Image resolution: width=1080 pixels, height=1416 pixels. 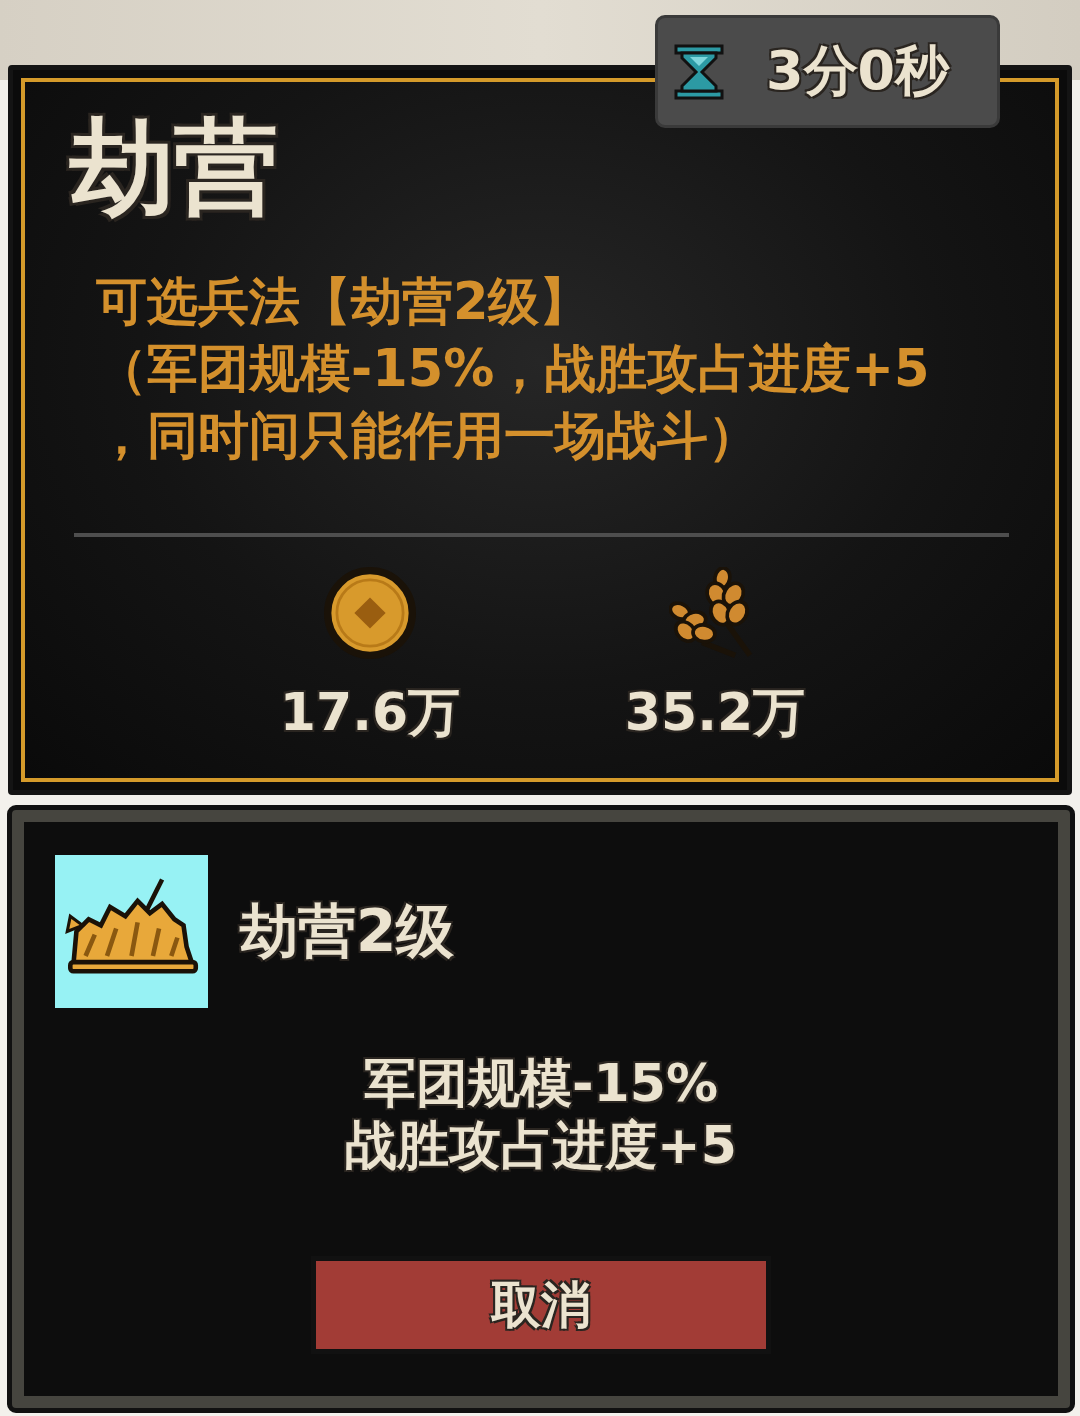 I want to click on timer-text: 3分0秒, so click(x=858, y=71).